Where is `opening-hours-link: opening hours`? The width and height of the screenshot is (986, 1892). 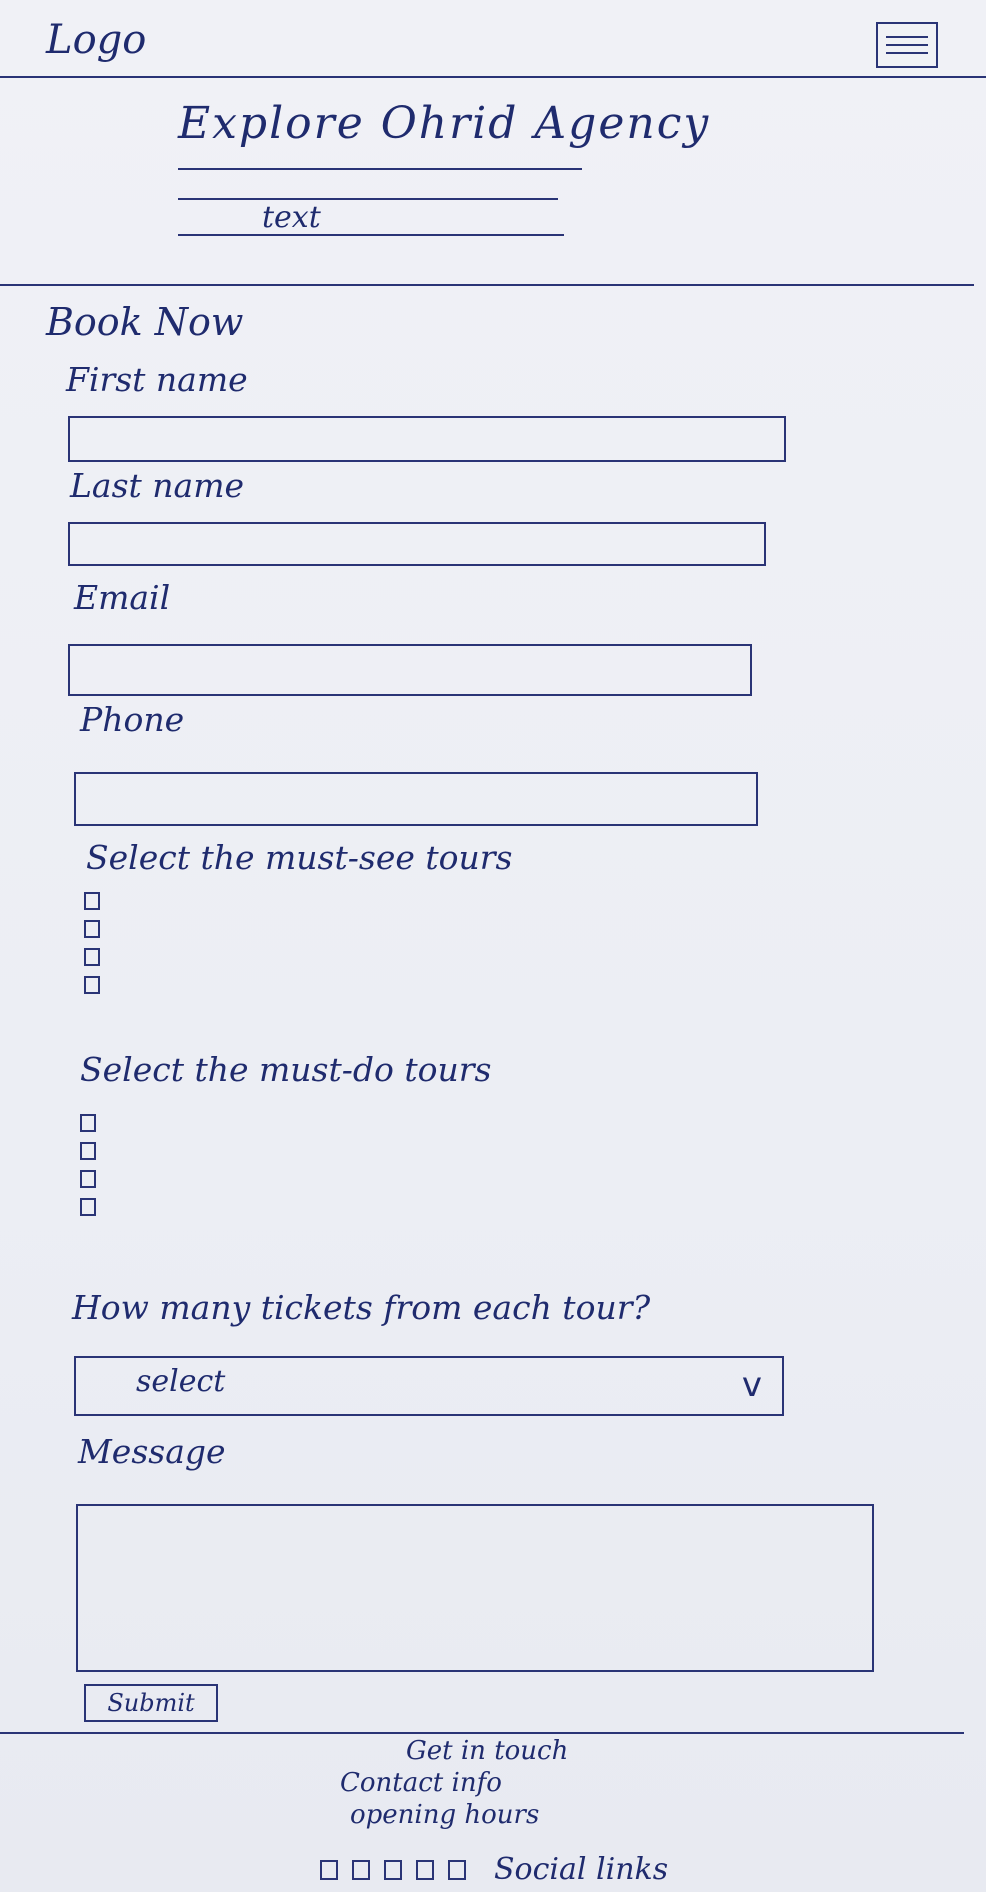
opening-hours-link: opening hours is located at coordinates (444, 1815).